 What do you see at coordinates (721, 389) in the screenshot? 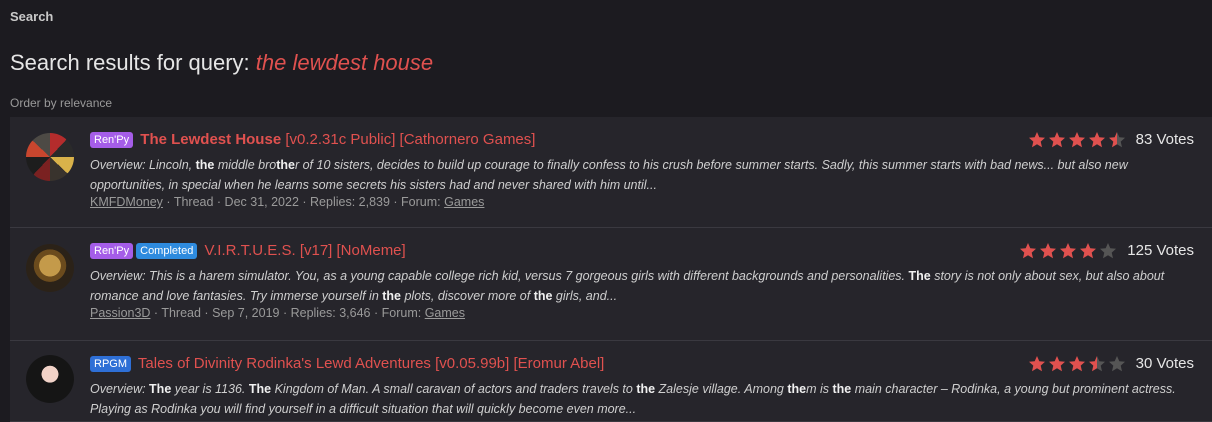
I see `overview-part: Zalesje village. Among` at bounding box center [721, 389].